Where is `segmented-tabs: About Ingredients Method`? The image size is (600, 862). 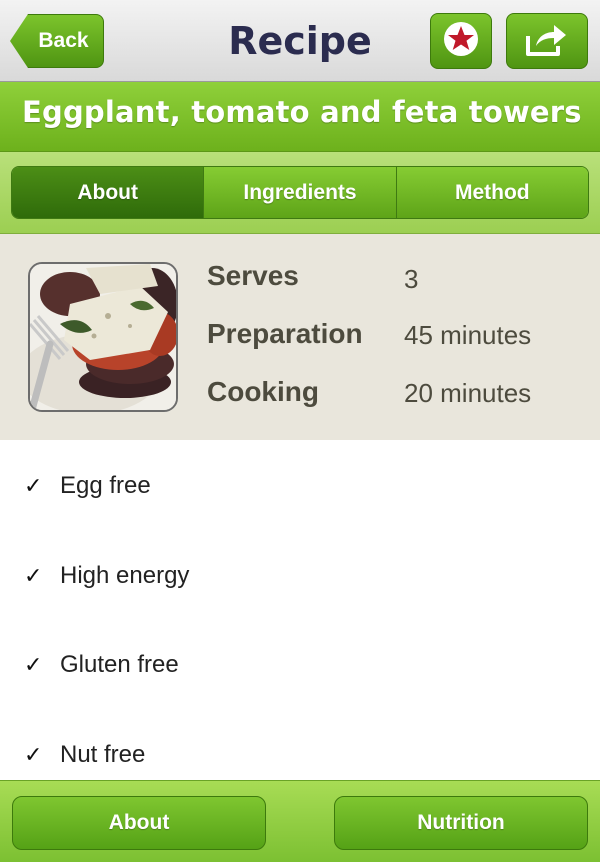
segmented-tabs: About Ingredients Method is located at coordinates (300, 192).